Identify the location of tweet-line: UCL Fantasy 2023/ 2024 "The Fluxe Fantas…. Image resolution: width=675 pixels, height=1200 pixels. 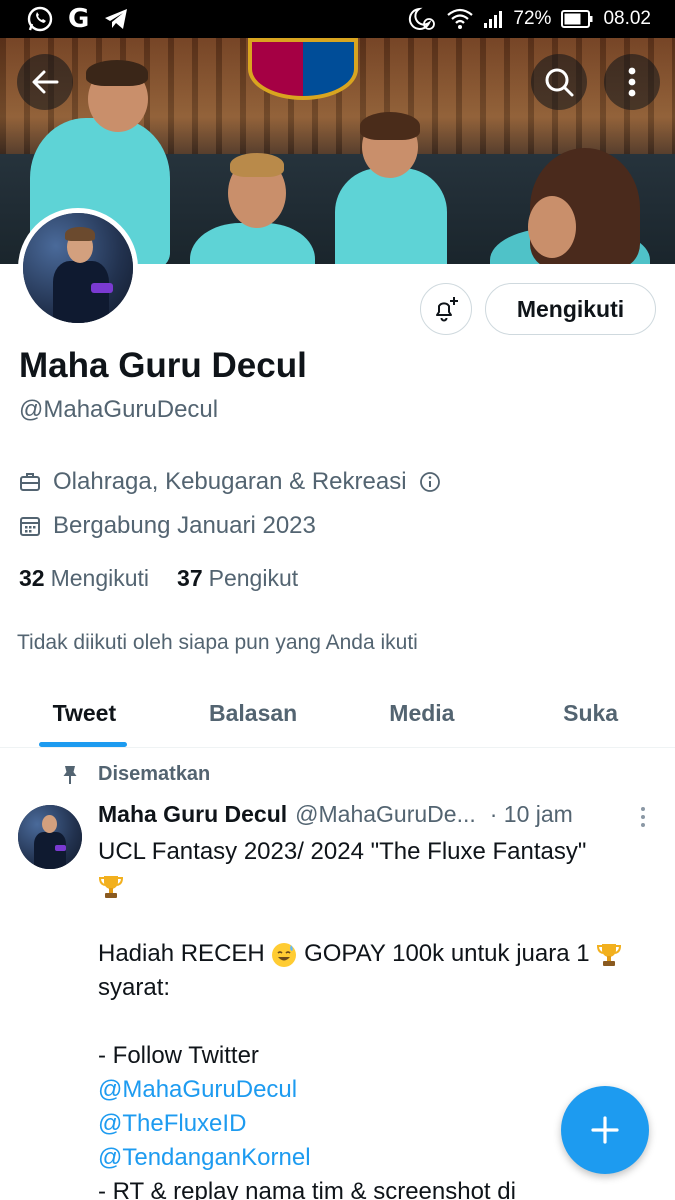
(342, 851).